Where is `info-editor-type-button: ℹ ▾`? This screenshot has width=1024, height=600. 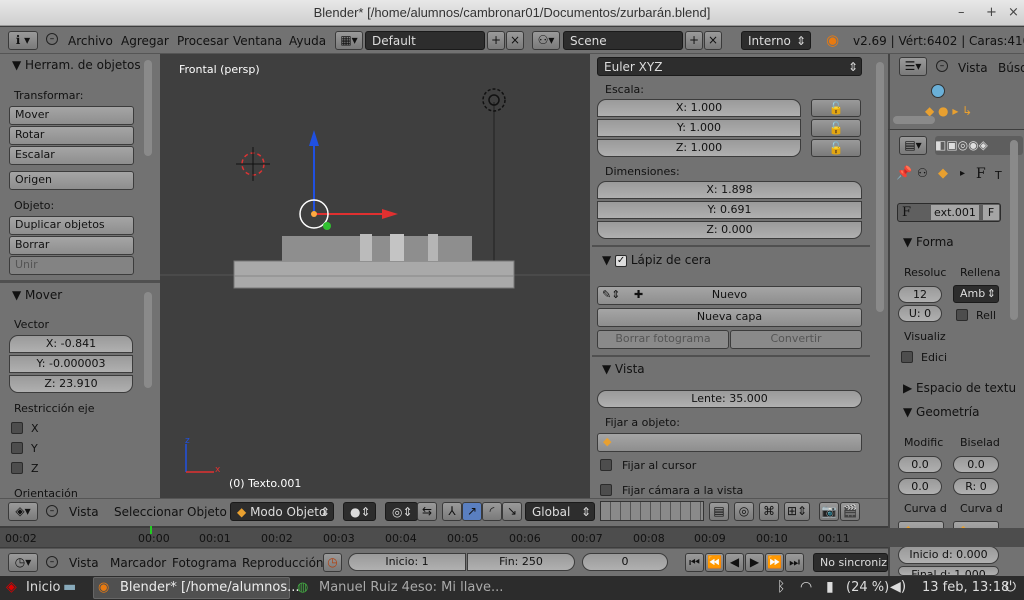
info-editor-type-button: ℹ ▾ is located at coordinates (23, 40).